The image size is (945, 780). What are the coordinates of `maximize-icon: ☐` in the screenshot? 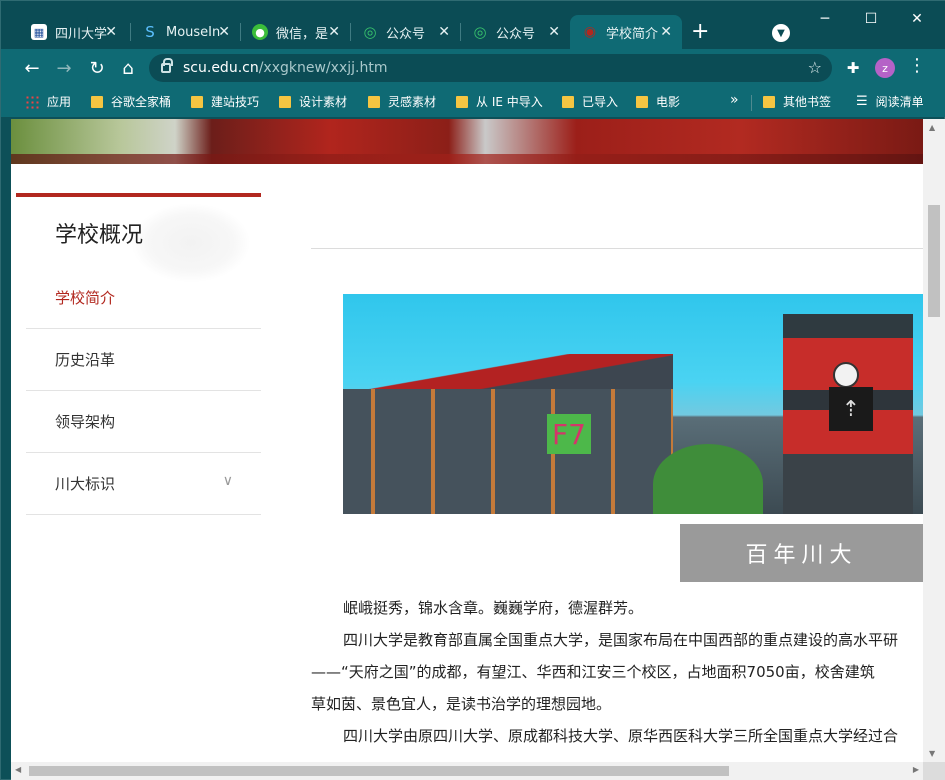 It's located at (871, 19).